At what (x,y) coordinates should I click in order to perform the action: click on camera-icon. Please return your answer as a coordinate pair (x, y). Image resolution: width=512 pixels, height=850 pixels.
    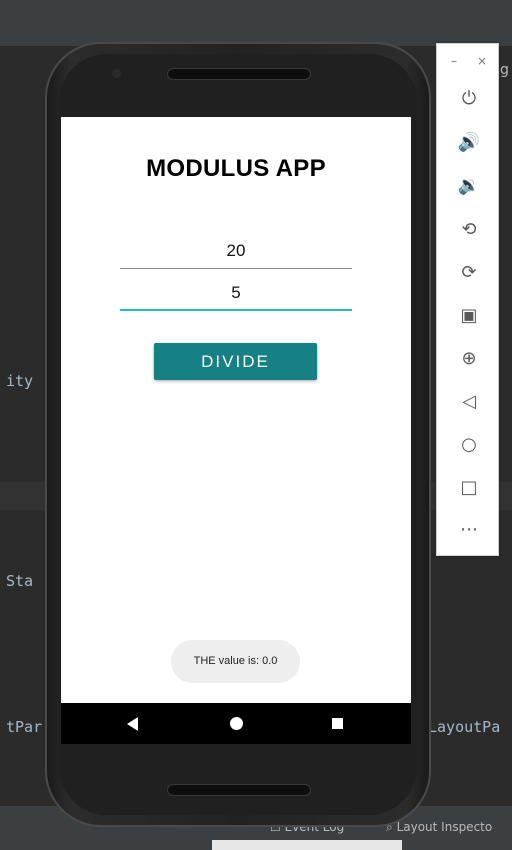
    Looking at the image, I should click on (116, 73).